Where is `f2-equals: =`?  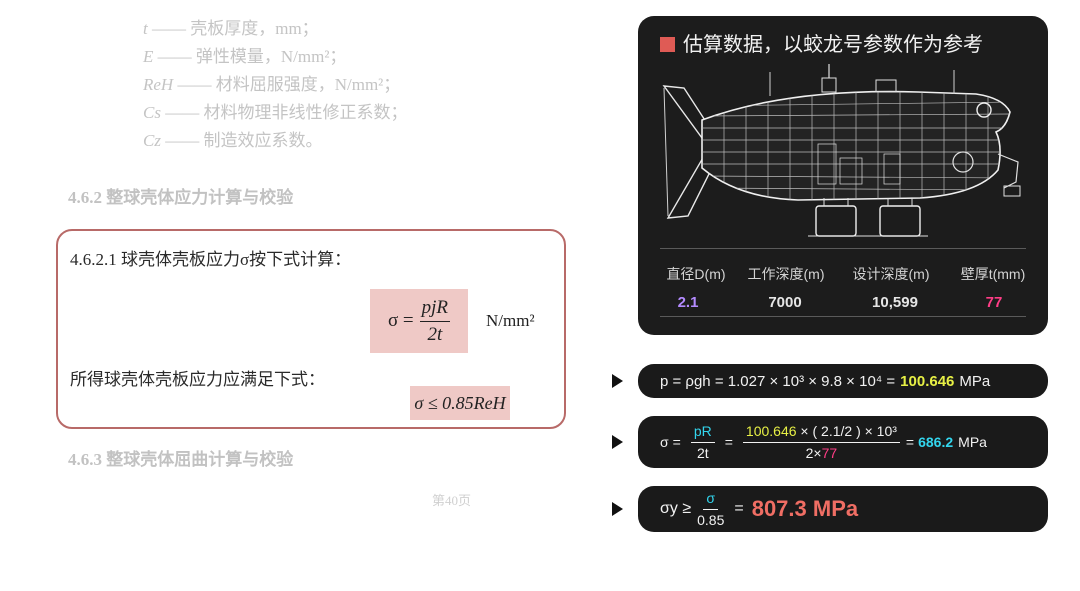 f2-equals: = is located at coordinates (676, 442).